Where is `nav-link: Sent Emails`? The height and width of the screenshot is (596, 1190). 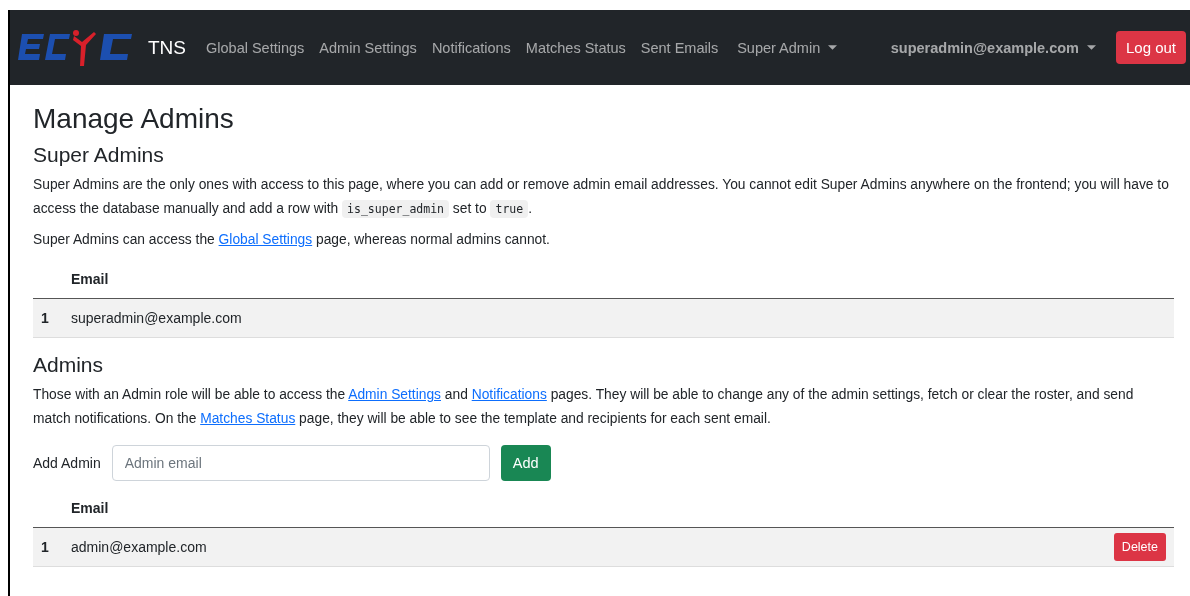
nav-link: Sent Emails is located at coordinates (679, 47).